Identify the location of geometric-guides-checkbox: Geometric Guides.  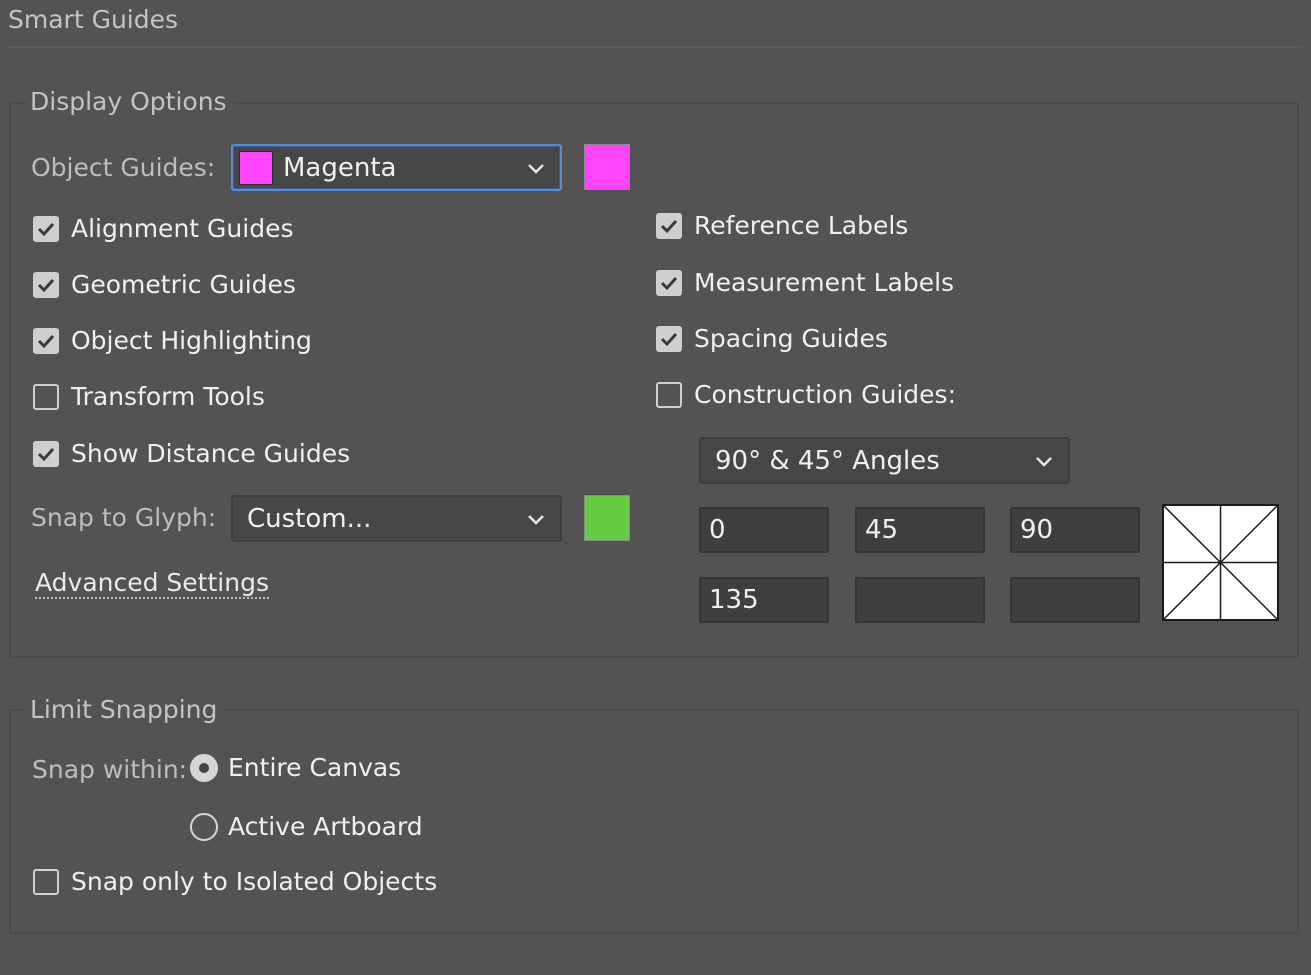
(164, 284).